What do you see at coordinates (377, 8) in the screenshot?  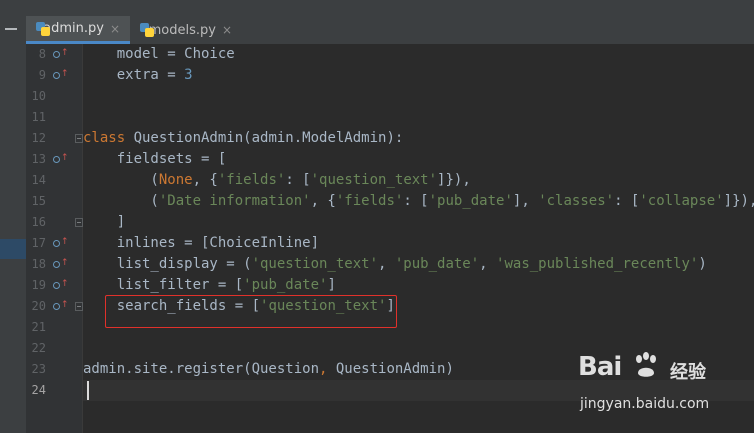 I see `title-strip` at bounding box center [377, 8].